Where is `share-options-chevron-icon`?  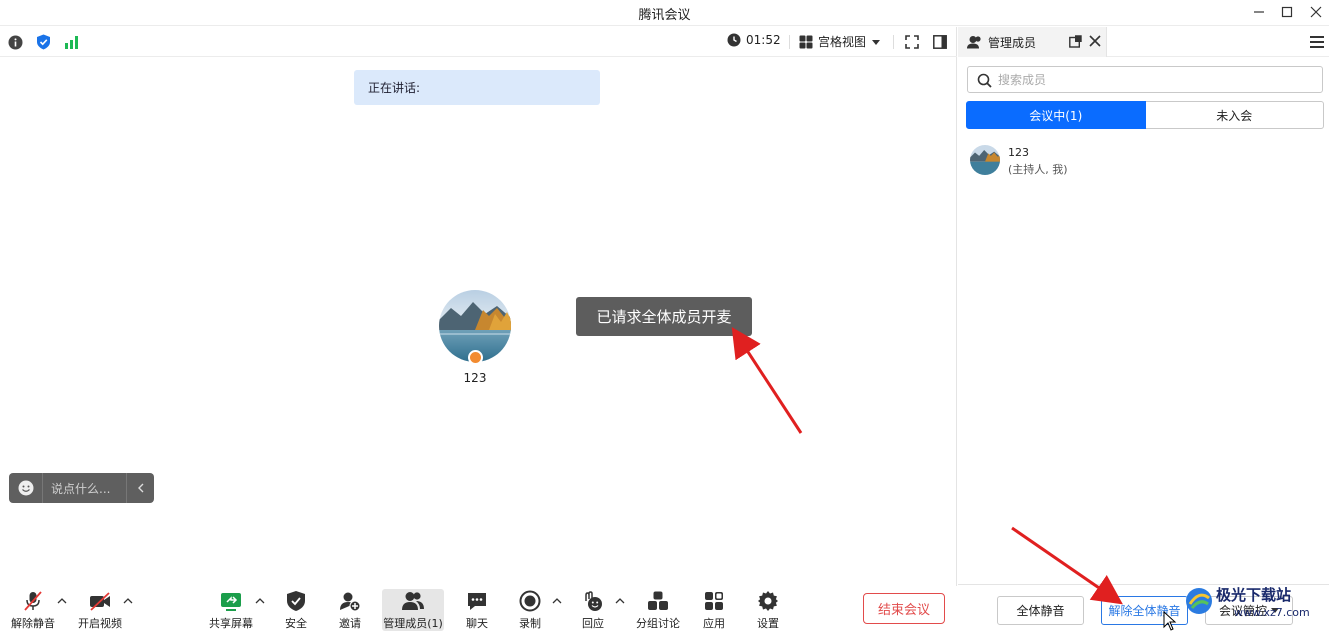 share-options-chevron-icon is located at coordinates (260, 601).